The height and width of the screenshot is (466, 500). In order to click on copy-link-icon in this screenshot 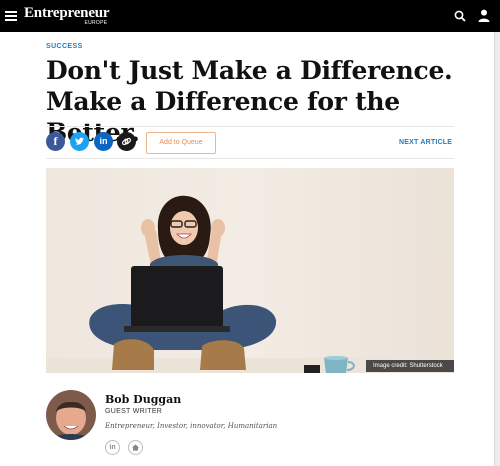, I will do `click(126, 141)`.